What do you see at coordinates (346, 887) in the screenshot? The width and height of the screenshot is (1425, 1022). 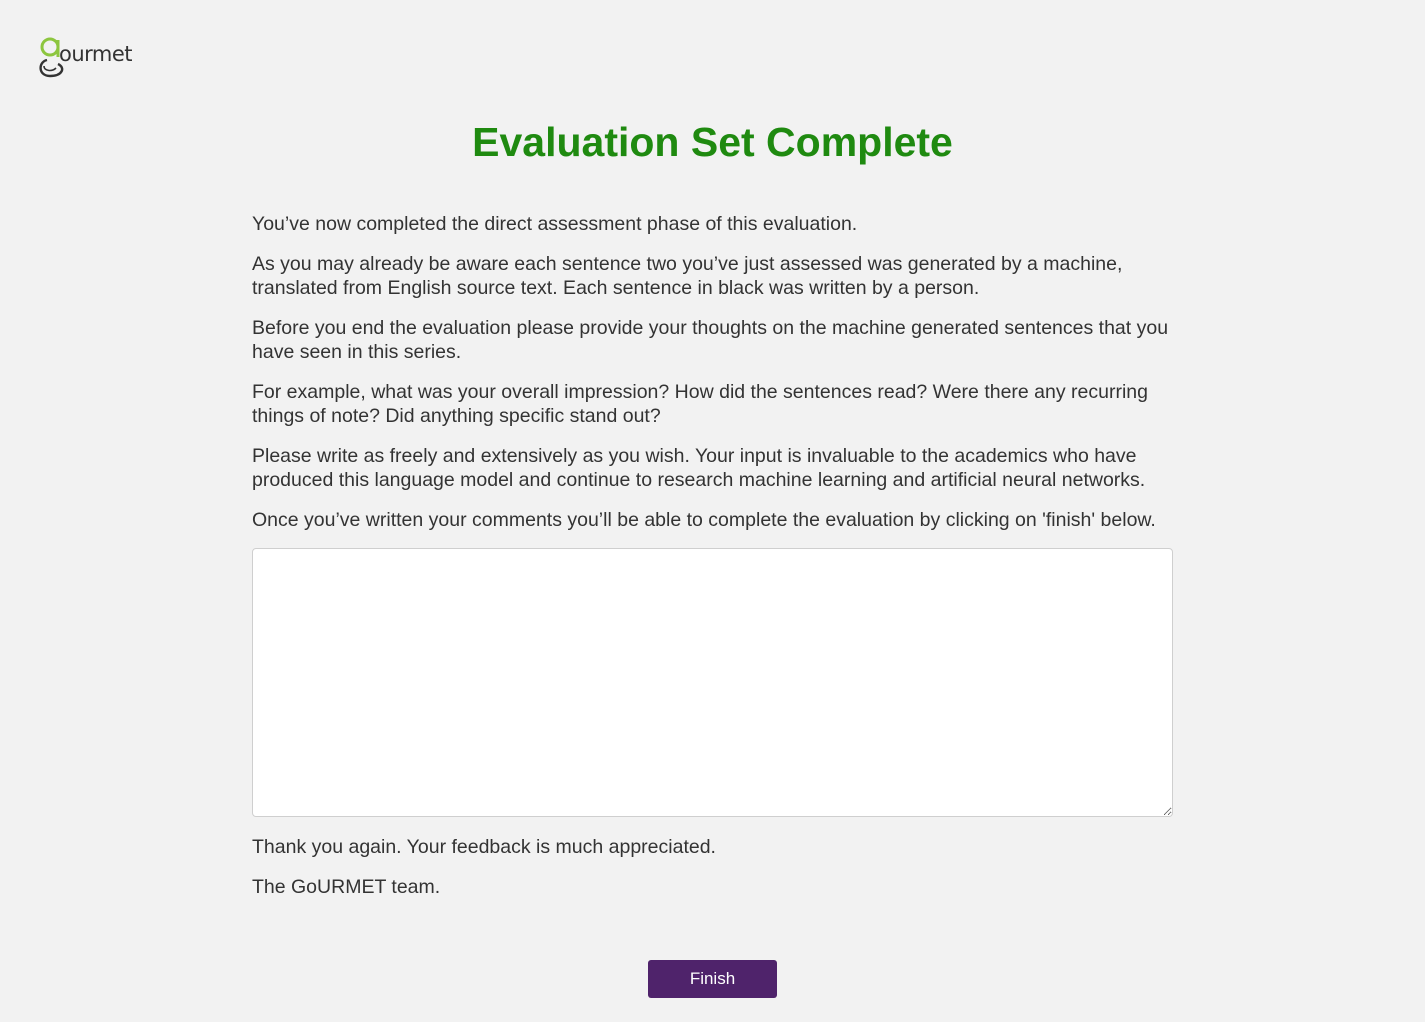 I see `team-signature: The GoURMET team.` at bounding box center [346, 887].